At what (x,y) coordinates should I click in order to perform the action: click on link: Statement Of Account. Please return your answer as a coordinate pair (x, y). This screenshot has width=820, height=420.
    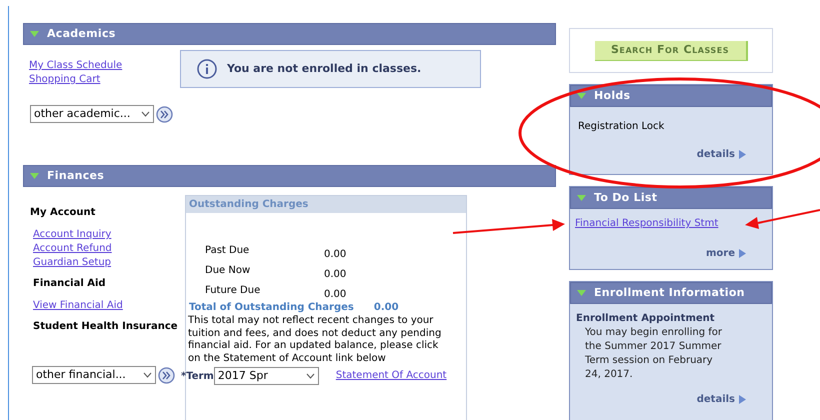
    Looking at the image, I should click on (391, 376).